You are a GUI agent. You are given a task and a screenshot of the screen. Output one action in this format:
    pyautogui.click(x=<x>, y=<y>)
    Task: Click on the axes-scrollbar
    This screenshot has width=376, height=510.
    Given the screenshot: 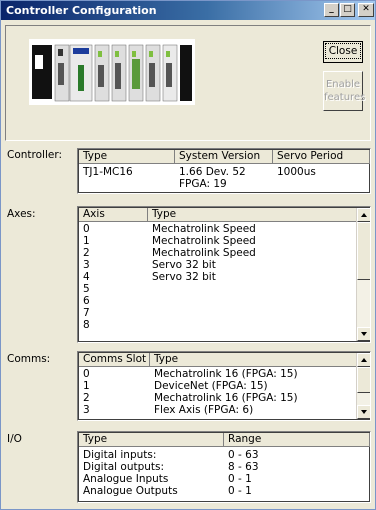 What is the action you would take?
    pyautogui.click(x=363, y=274)
    